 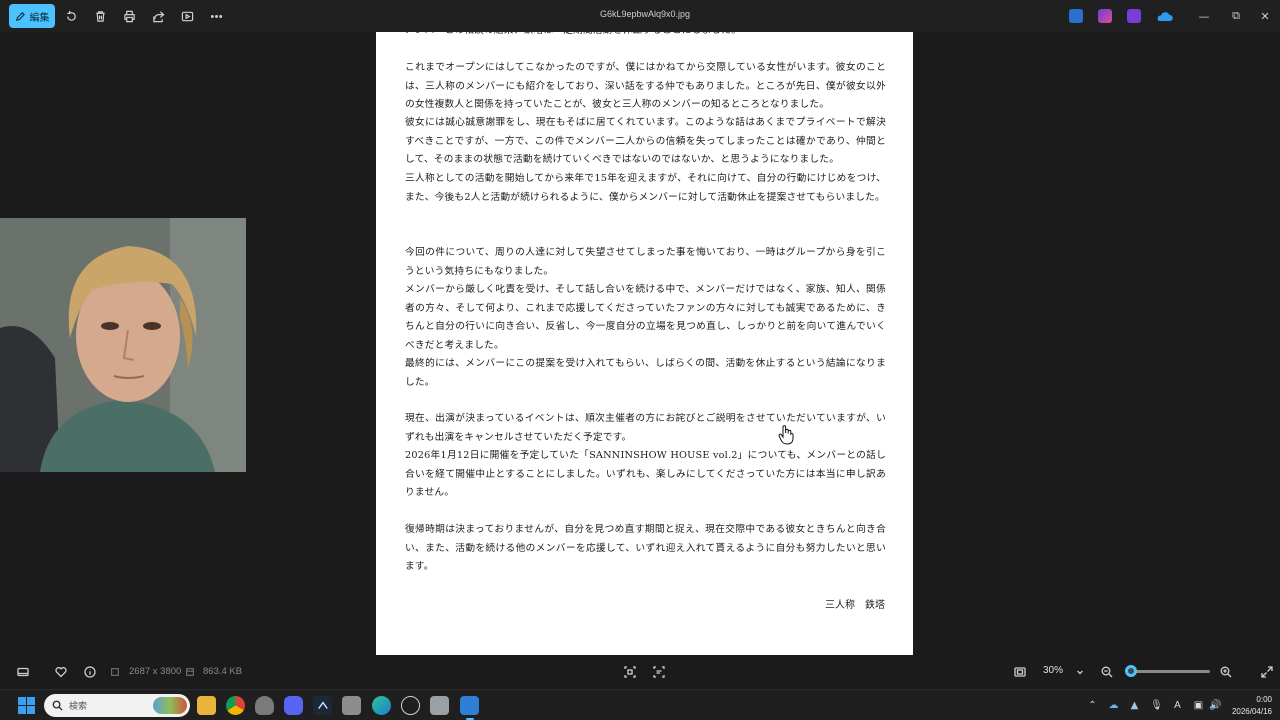 I want to click on edge-icon, so click(x=381, y=705).